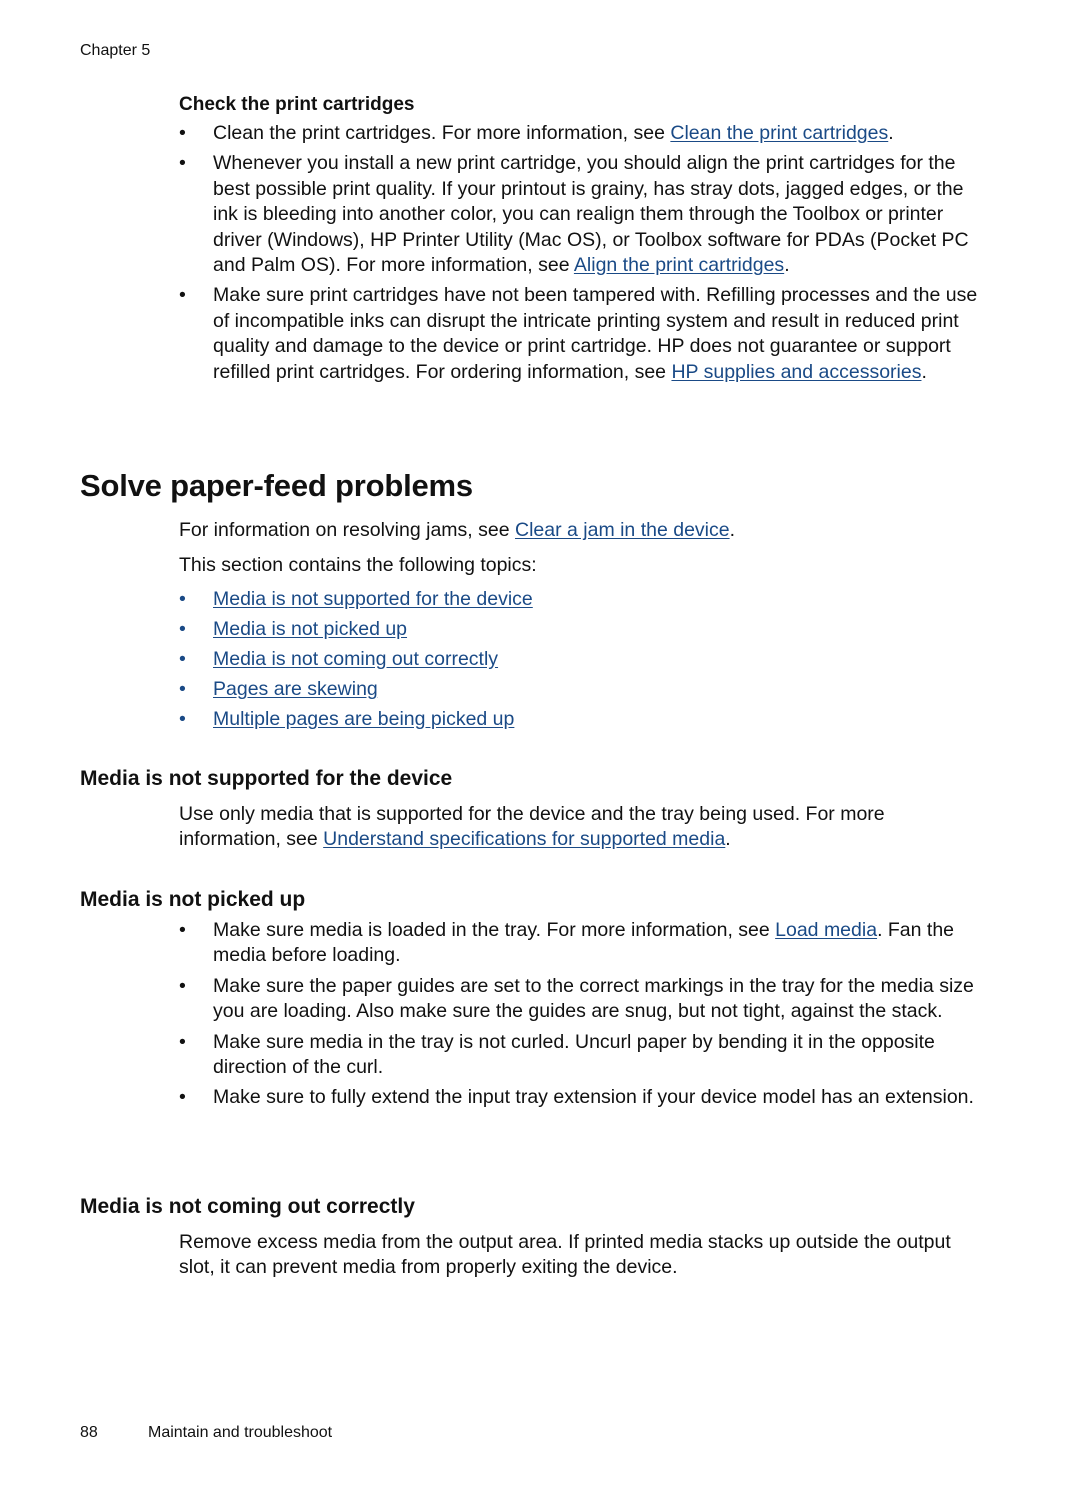 The height and width of the screenshot is (1495, 1080). I want to click on topic-link-not-picked-up: Media is not picked up, so click(310, 629).